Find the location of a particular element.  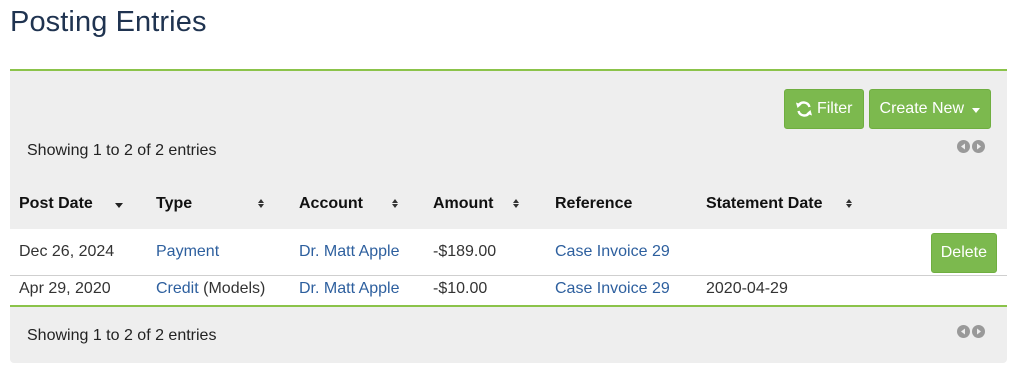

post-date-cell: Apr 29, 2020 is located at coordinates (65, 288).